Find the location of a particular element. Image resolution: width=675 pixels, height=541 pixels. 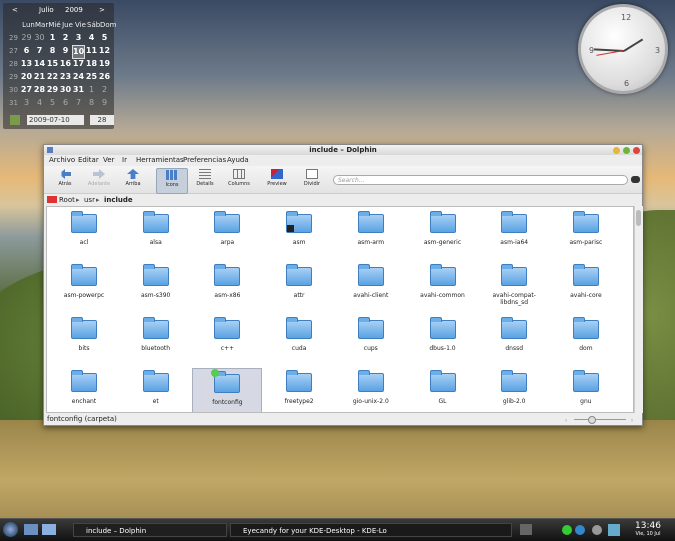

pager-icon is located at coordinates (526, 529).